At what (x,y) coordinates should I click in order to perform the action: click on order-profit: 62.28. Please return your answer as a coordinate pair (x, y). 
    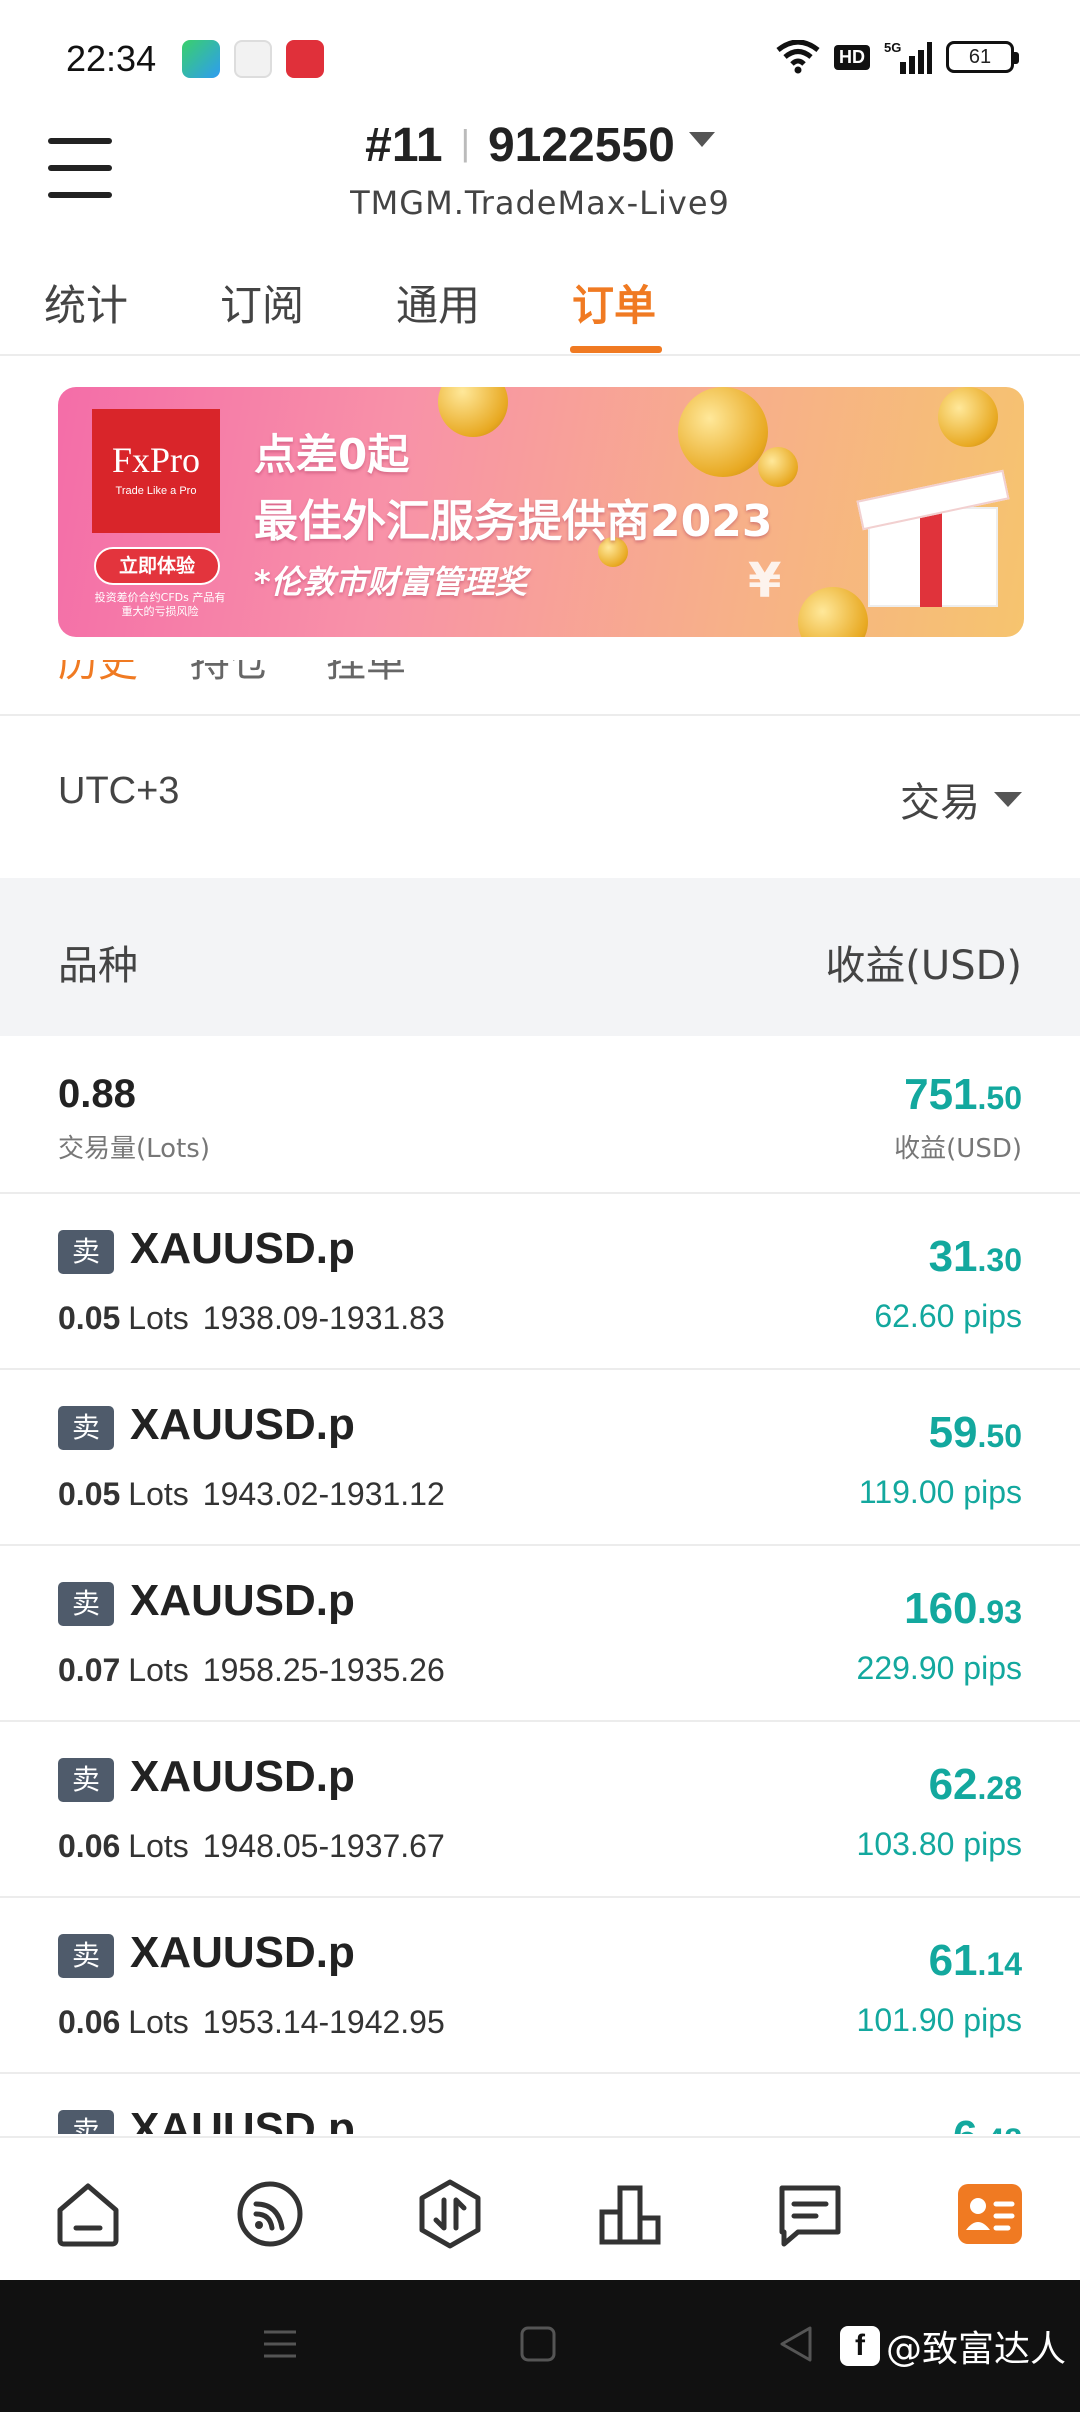
    Looking at the image, I should click on (975, 1785).